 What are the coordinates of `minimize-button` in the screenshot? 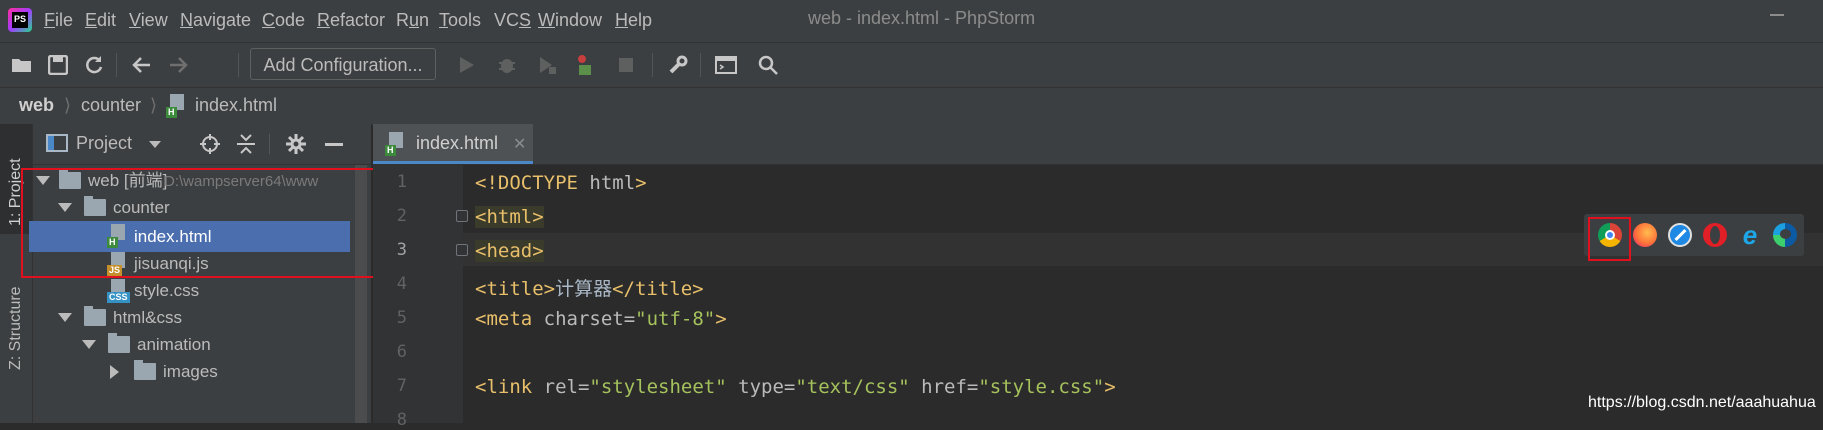 It's located at (1777, 15).